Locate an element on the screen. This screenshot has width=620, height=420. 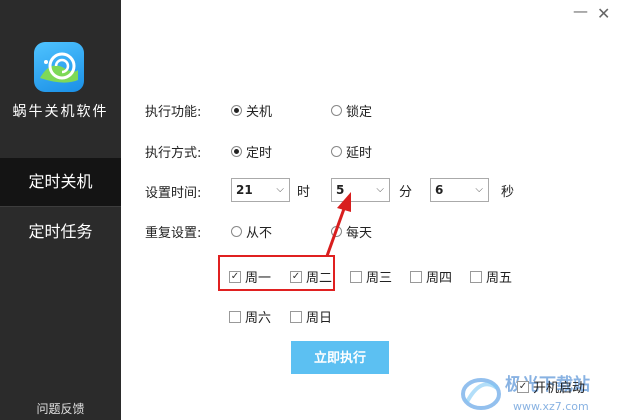
weekday-label: 周六 is located at coordinates (258, 318).